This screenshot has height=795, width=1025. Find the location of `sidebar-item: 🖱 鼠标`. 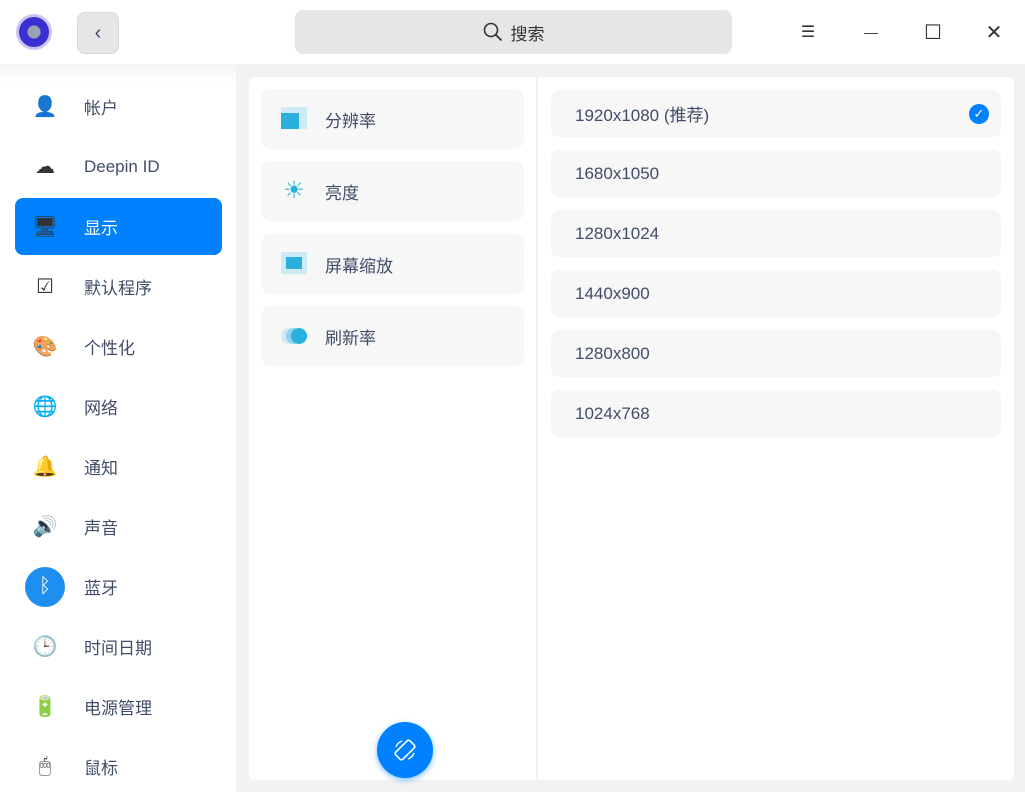

sidebar-item: 🖱 鼠标 is located at coordinates (118, 766).